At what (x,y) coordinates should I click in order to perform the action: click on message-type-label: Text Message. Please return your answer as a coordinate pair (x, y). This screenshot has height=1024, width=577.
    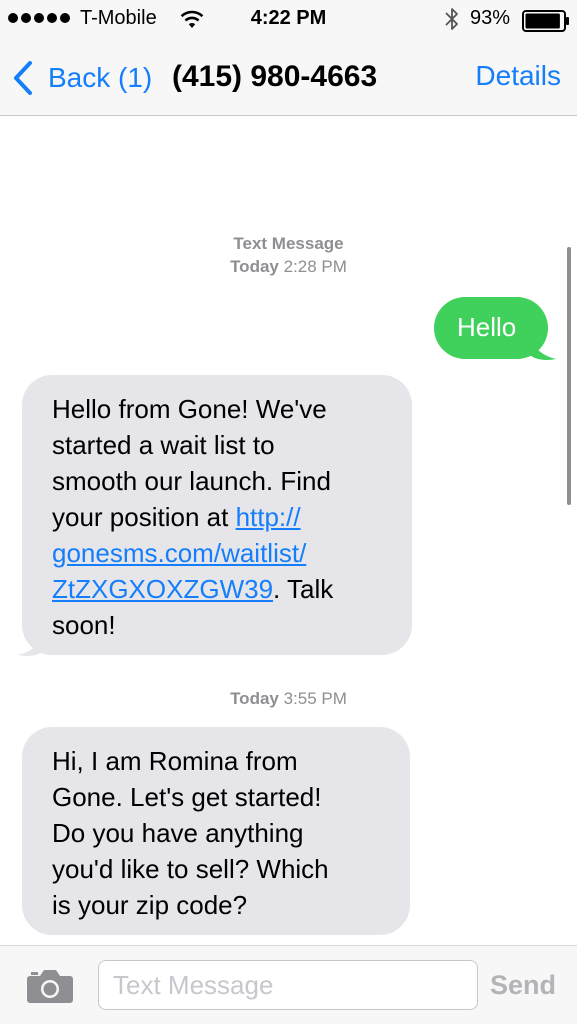
    Looking at the image, I should click on (288, 243).